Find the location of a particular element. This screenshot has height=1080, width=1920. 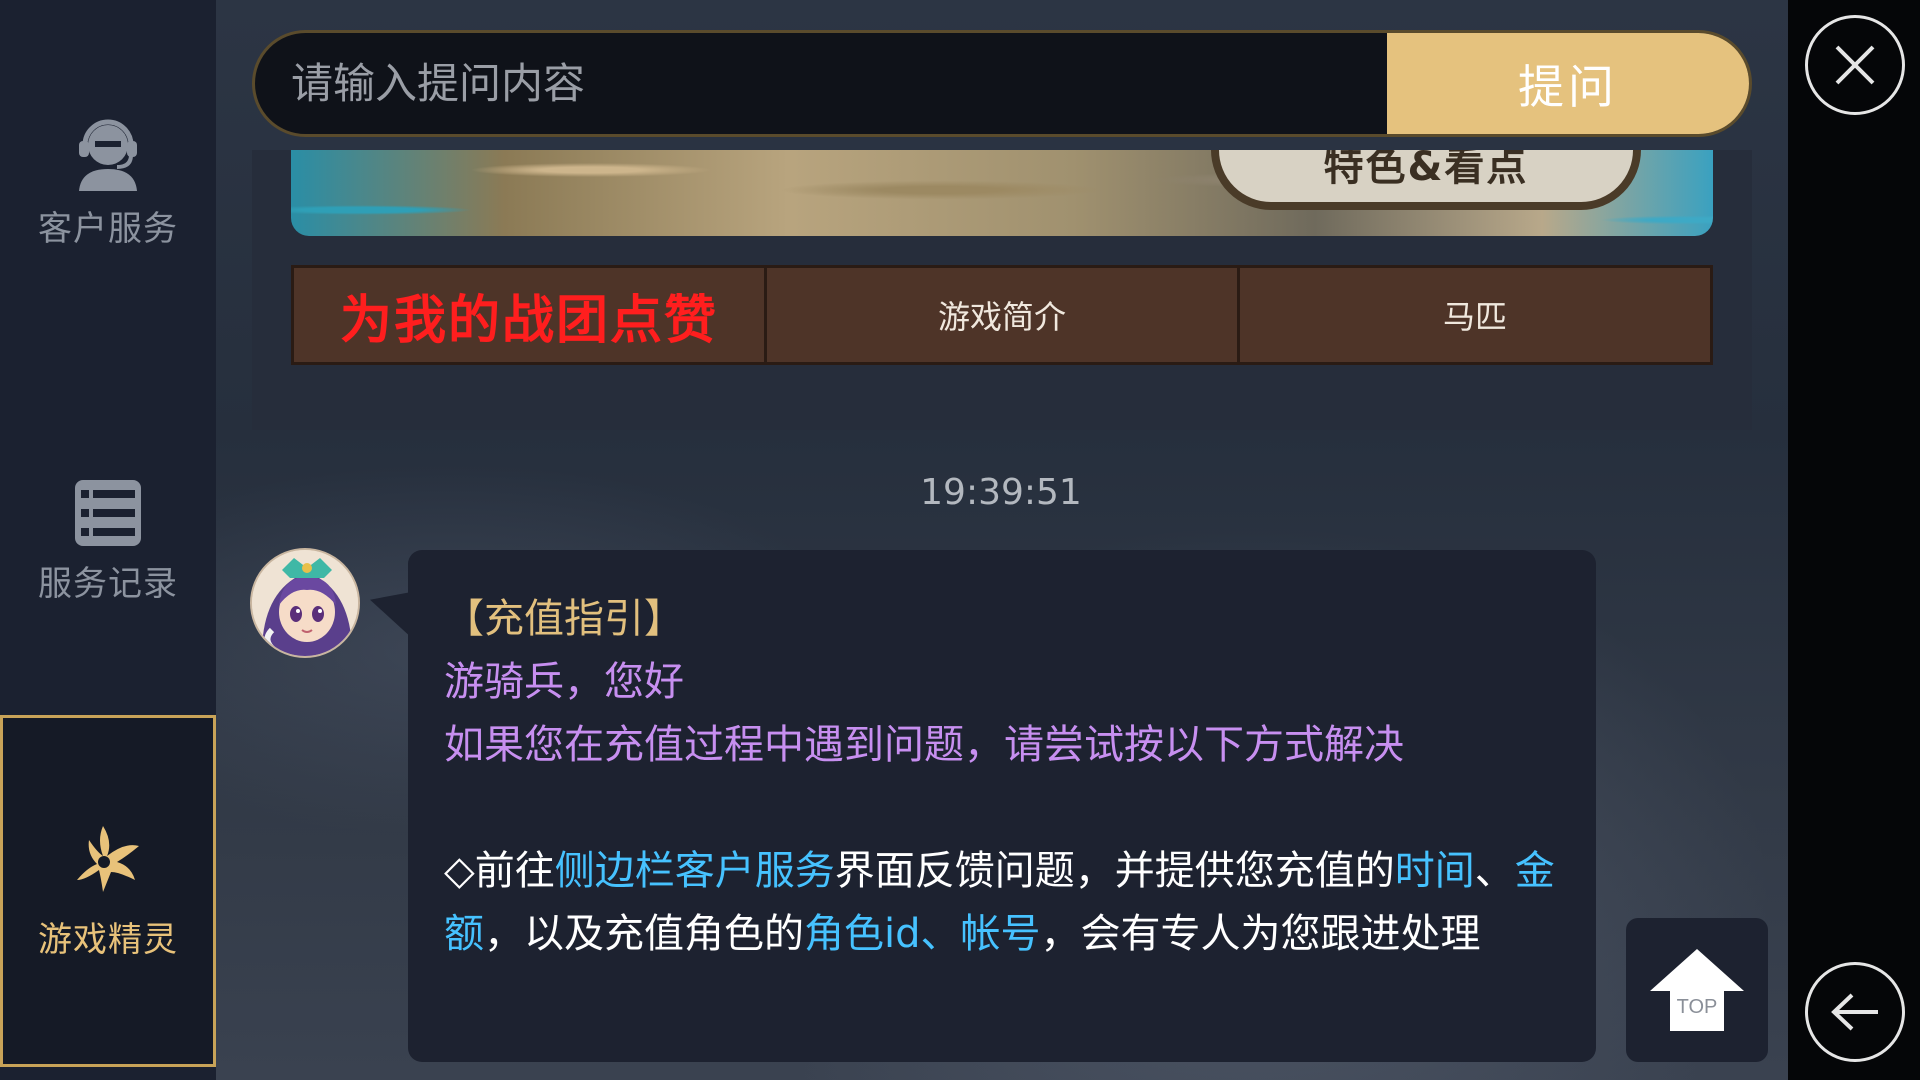

instruction-text: ◇前往 is located at coordinates (499, 871).